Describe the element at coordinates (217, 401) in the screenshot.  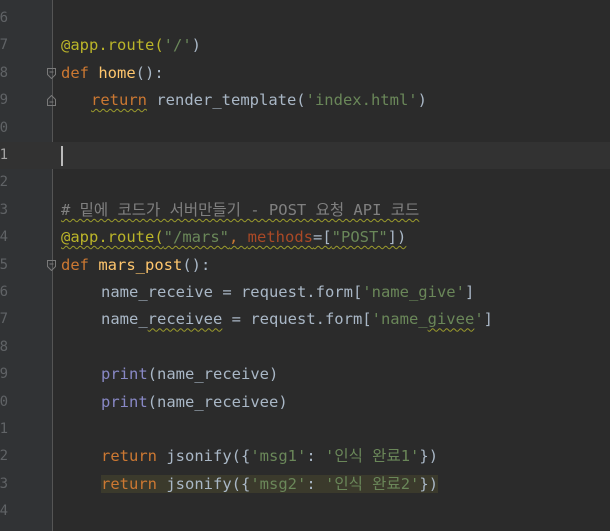
I see `args-token: (name_receivee)` at that location.